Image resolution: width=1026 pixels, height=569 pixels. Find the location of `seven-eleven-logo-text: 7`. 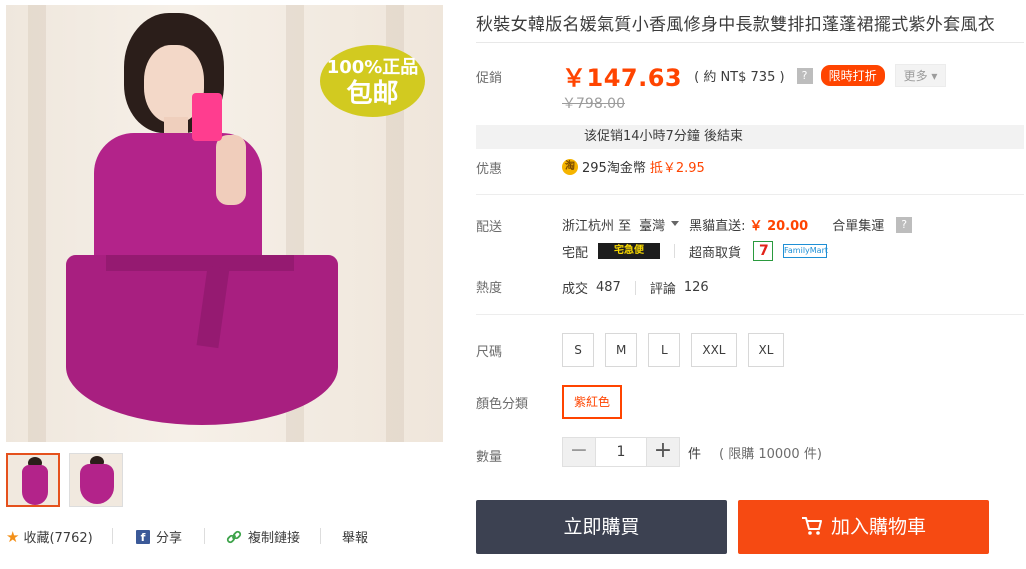

seven-eleven-logo-text: 7 is located at coordinates (764, 251).